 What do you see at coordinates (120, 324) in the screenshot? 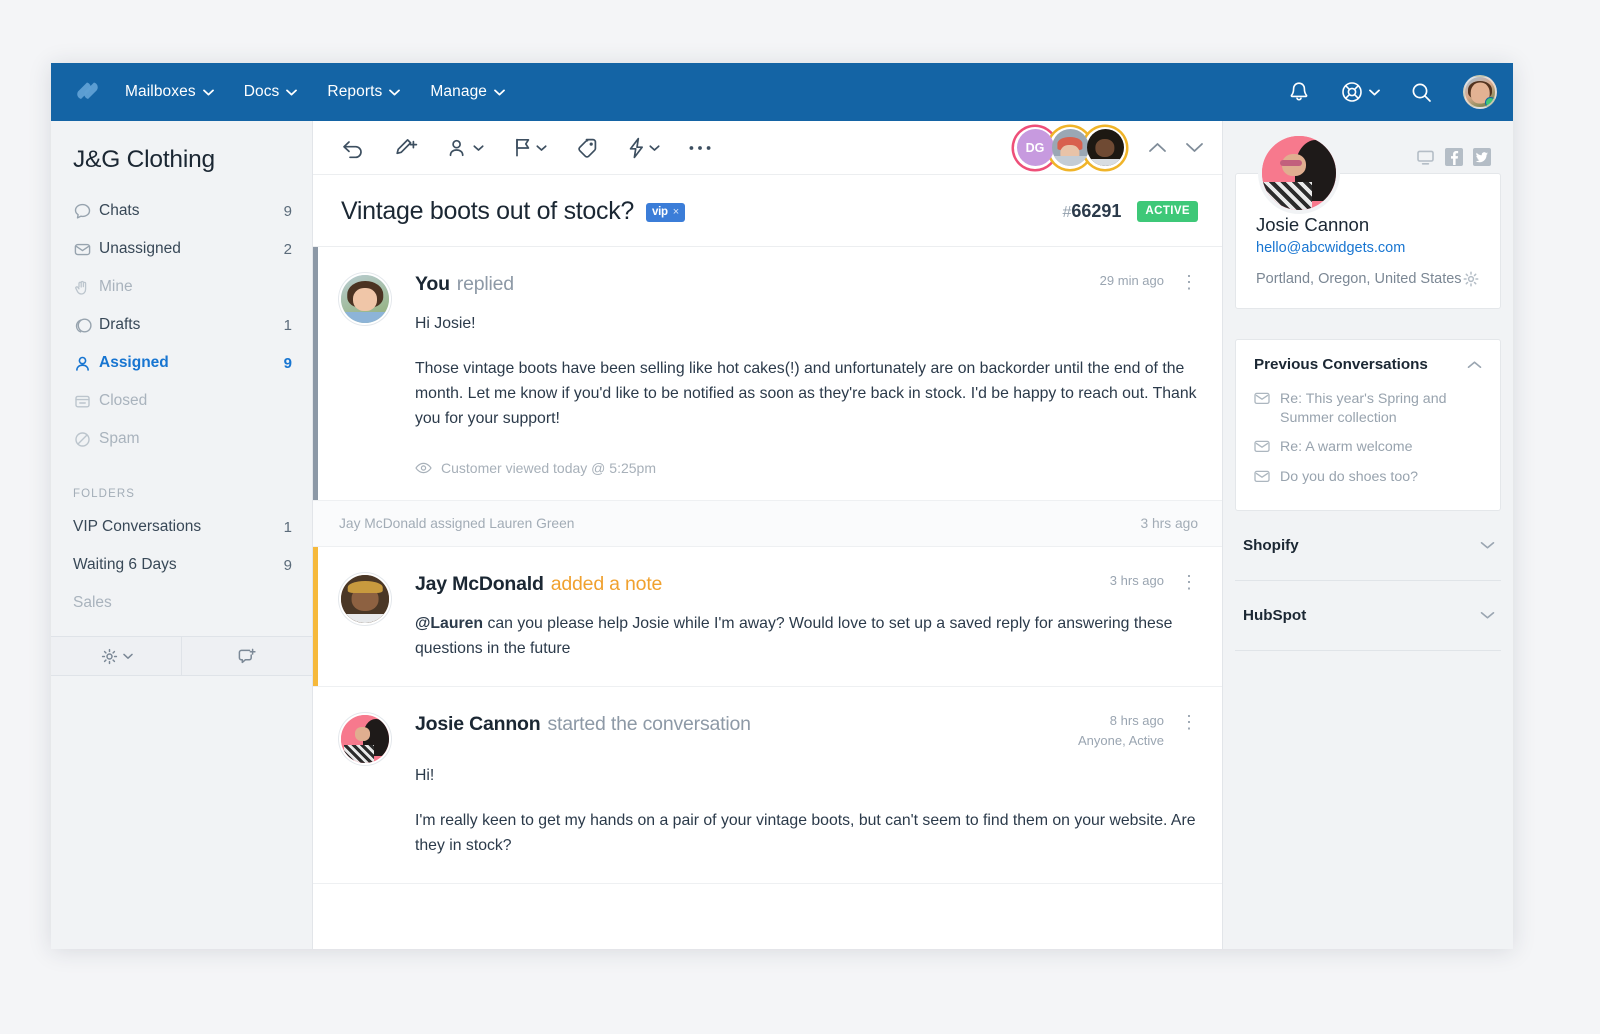
I see `sidebar-item-label: Drafts` at bounding box center [120, 324].